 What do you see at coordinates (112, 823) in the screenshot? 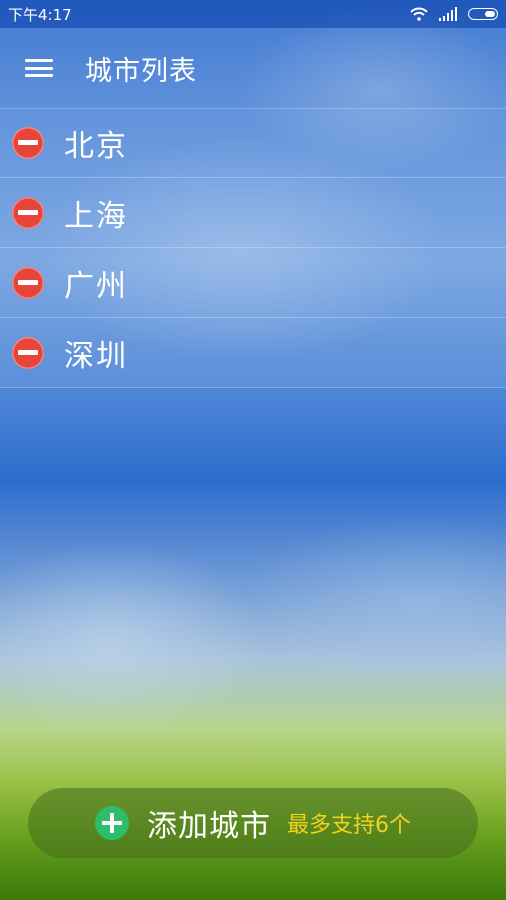
I see `plus-icon` at bounding box center [112, 823].